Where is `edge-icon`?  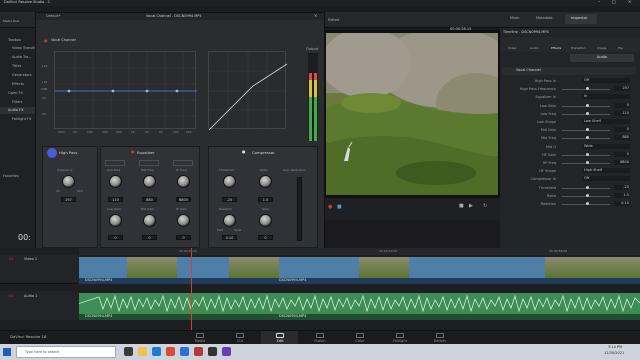 edge-icon is located at coordinates (156, 351).